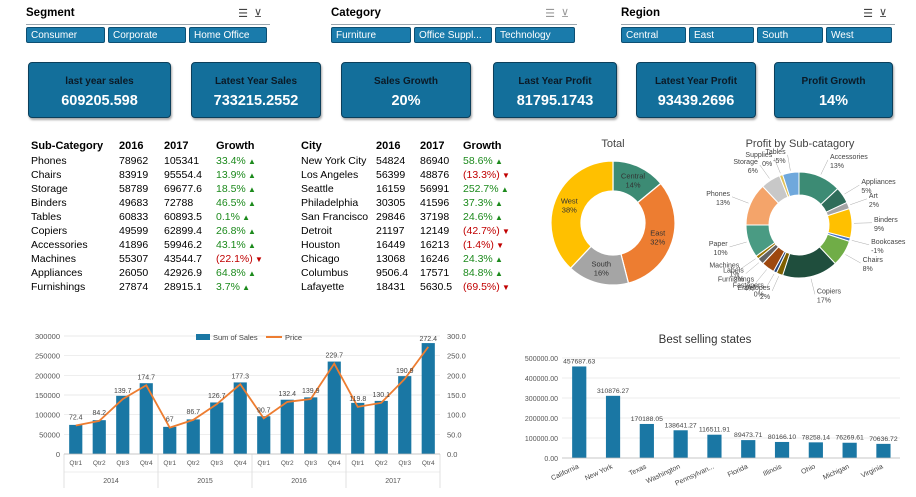 This screenshot has height=497, width=916. I want to click on state-category-label: Texas, so click(638, 470).